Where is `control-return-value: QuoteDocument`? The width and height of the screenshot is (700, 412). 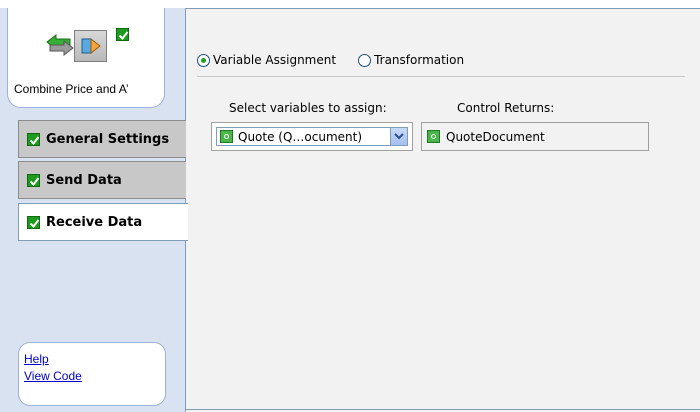 control-return-value: QuoteDocument is located at coordinates (495, 136).